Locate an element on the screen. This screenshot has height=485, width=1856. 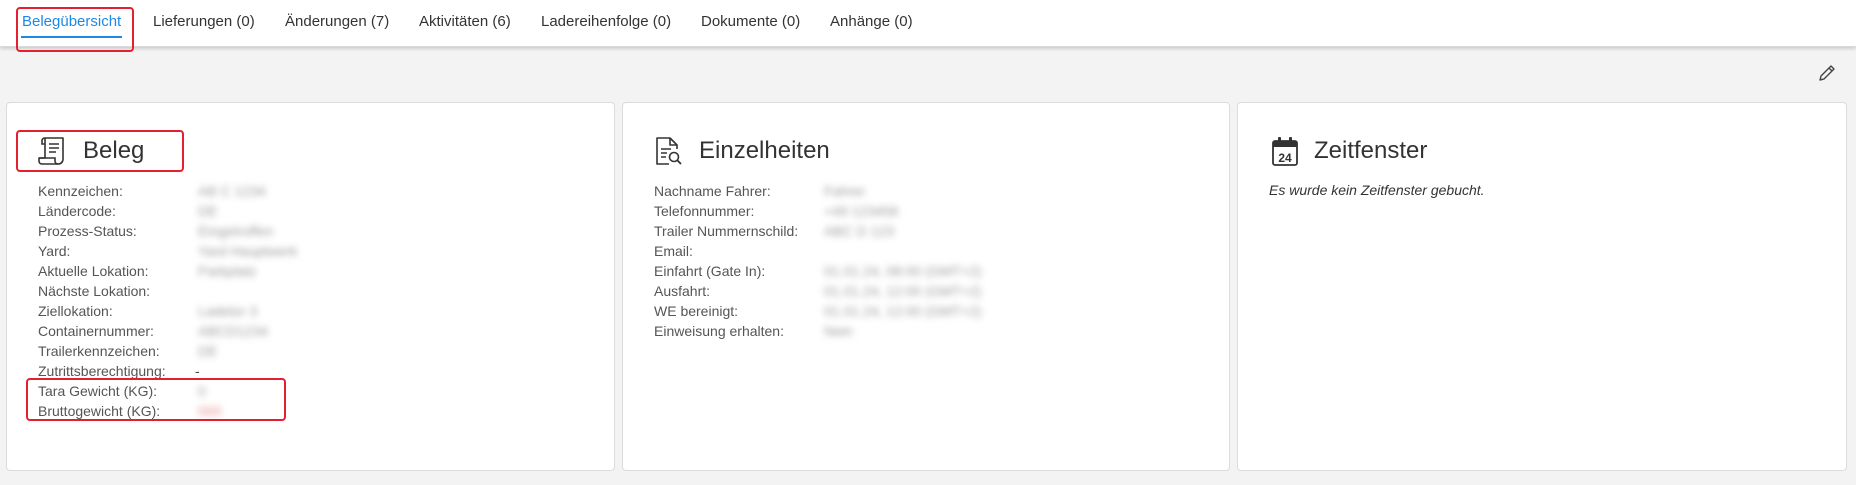
tab-ladereihenfolge: Ladereihenfolge (0) is located at coordinates (606, 24).